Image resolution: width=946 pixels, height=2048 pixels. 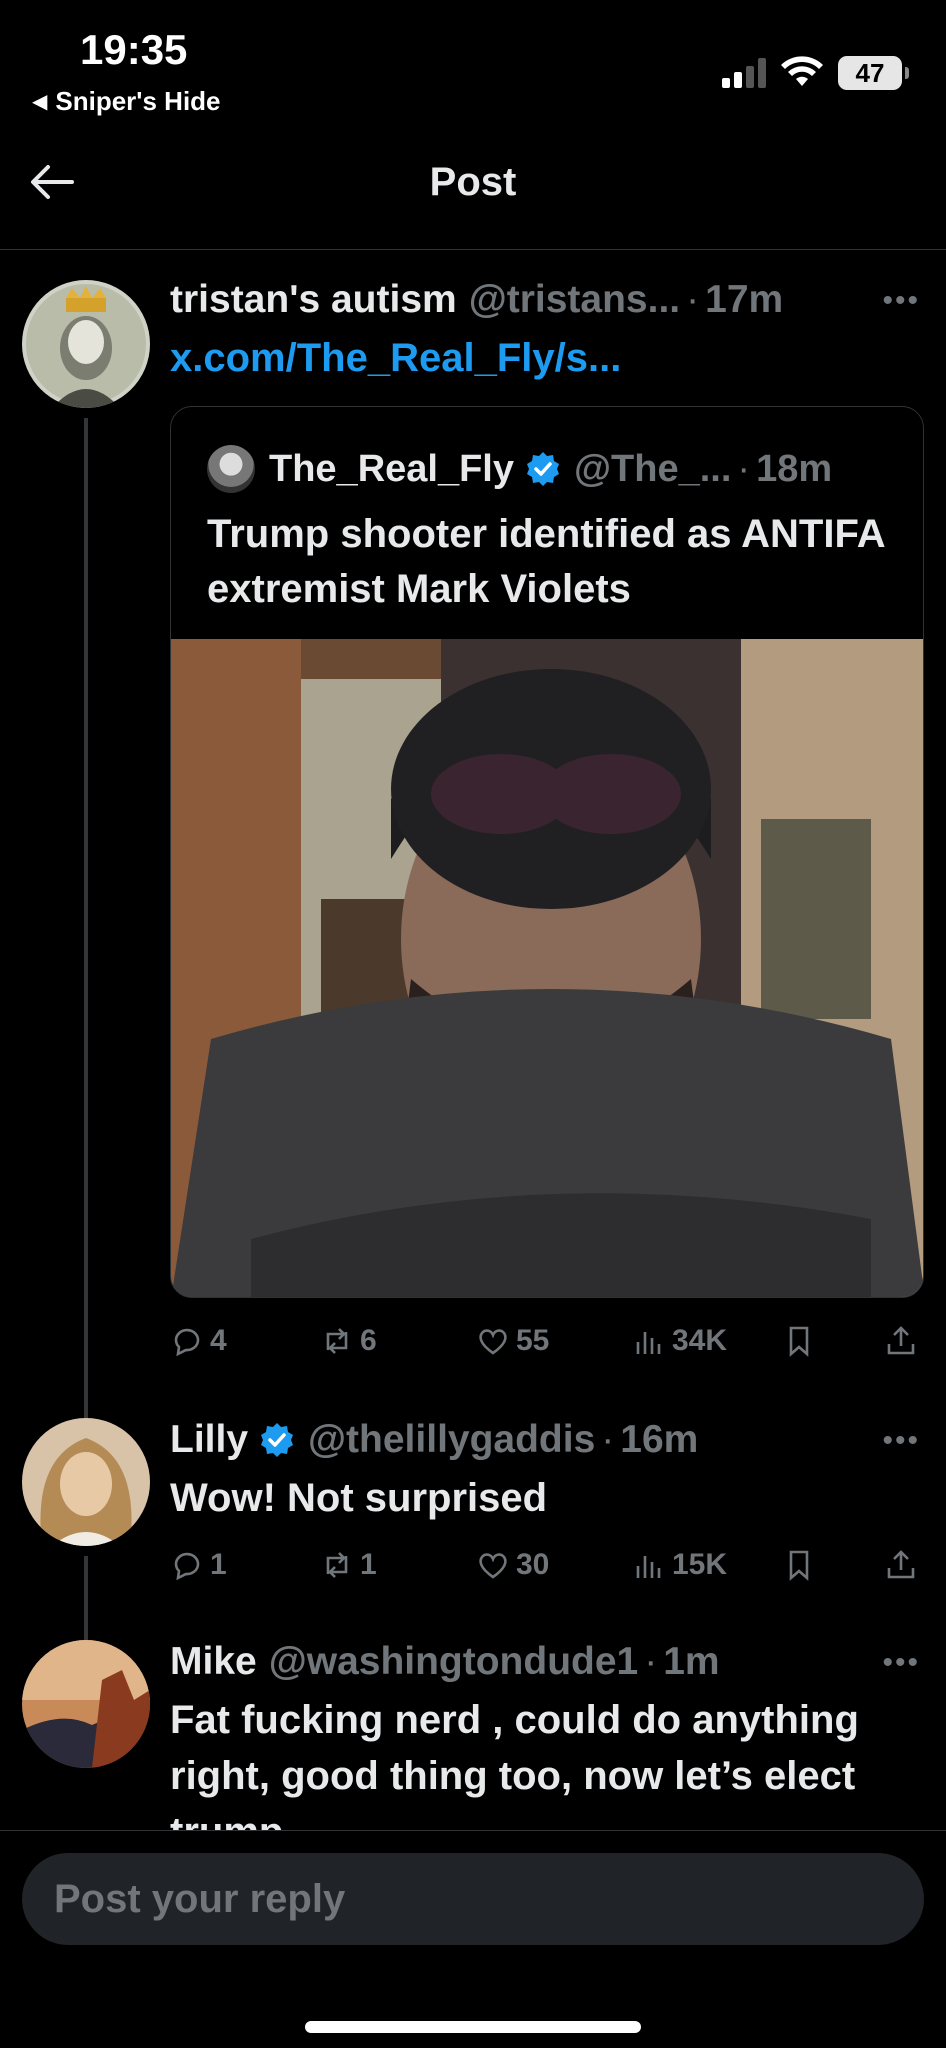 I want to click on battery-icon: 47, so click(x=873, y=73).